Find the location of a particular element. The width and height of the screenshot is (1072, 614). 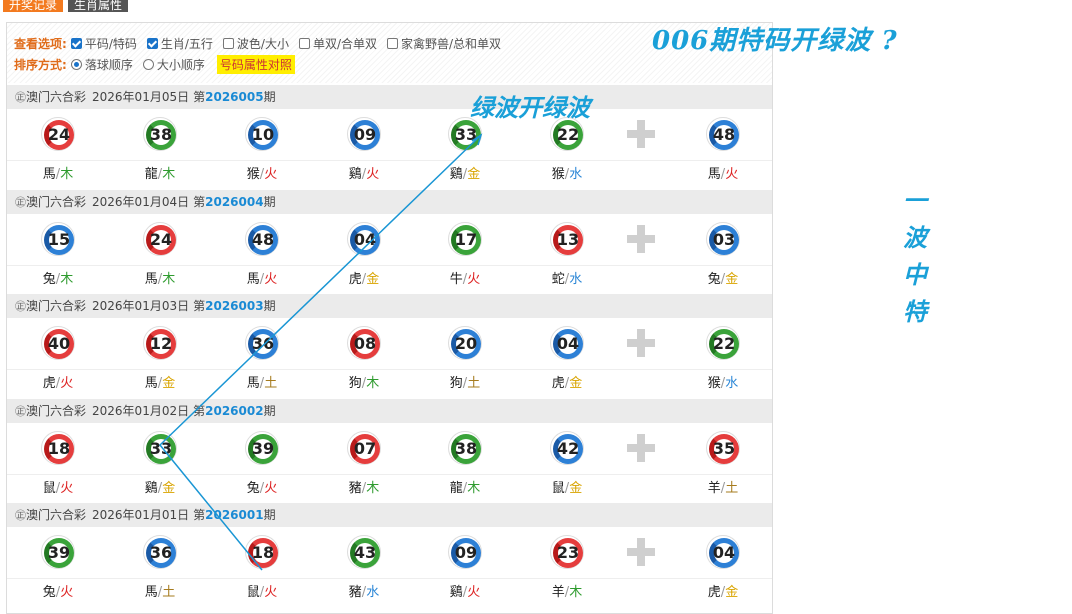

ball-number: 39 is located at coordinates (263, 448).